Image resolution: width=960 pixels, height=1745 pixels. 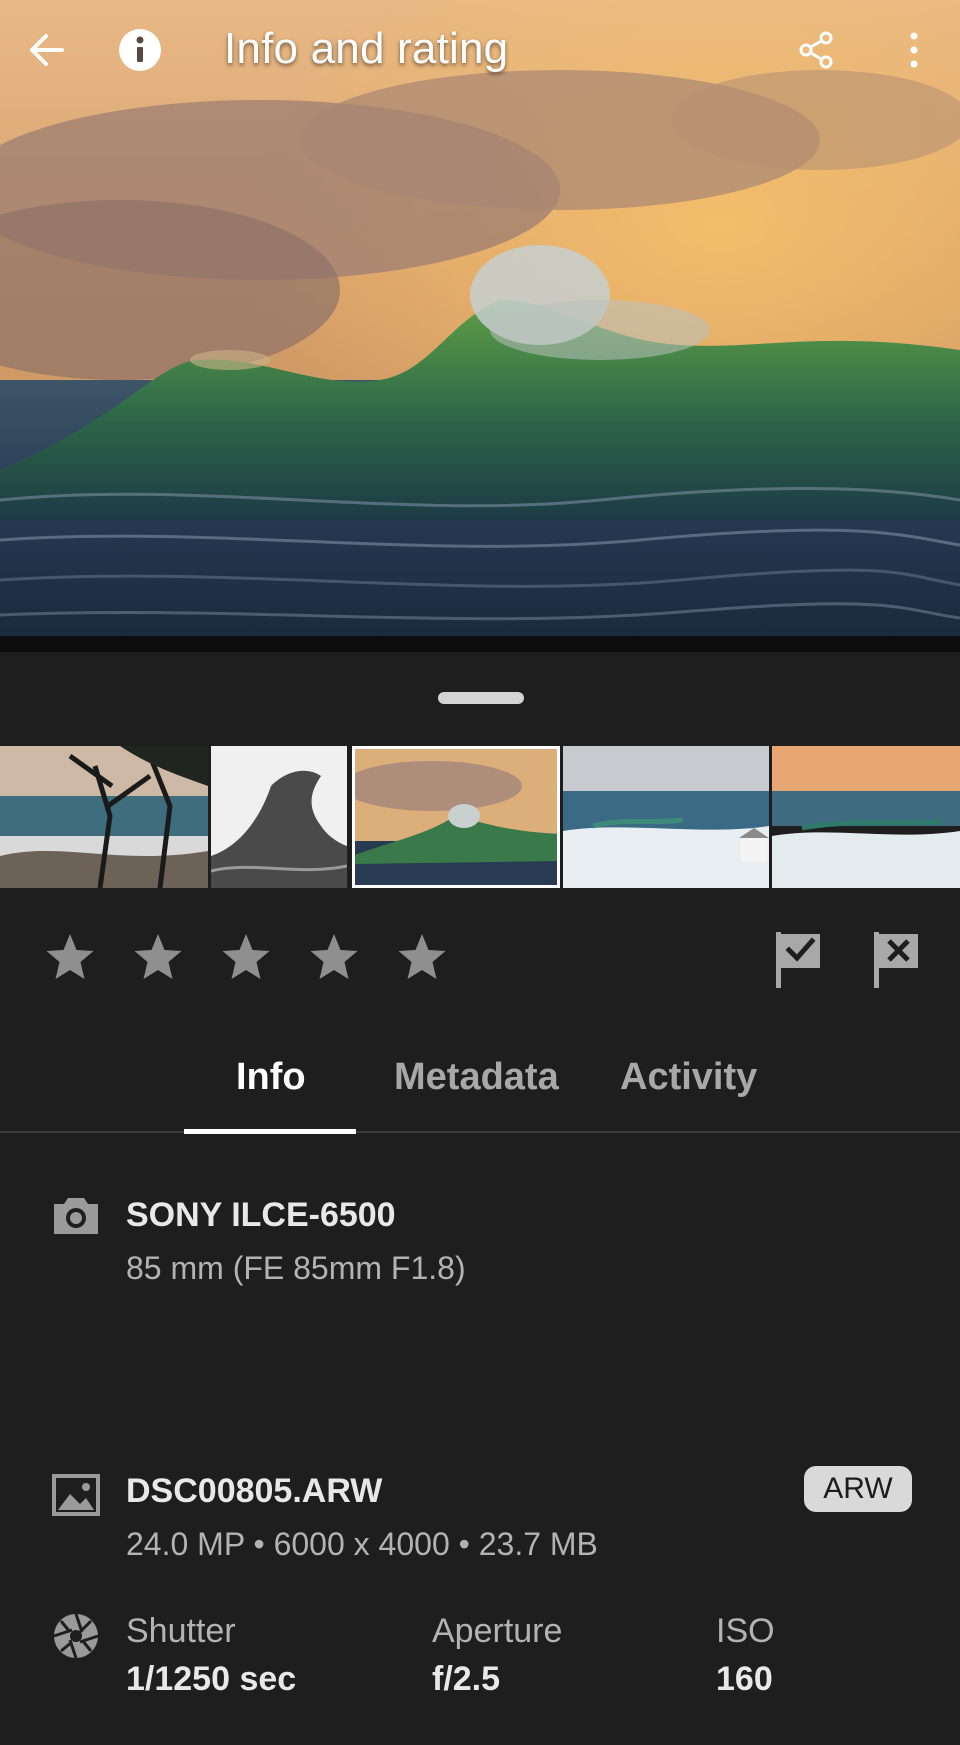 What do you see at coordinates (745, 1631) in the screenshot?
I see `iso-label: ISO` at bounding box center [745, 1631].